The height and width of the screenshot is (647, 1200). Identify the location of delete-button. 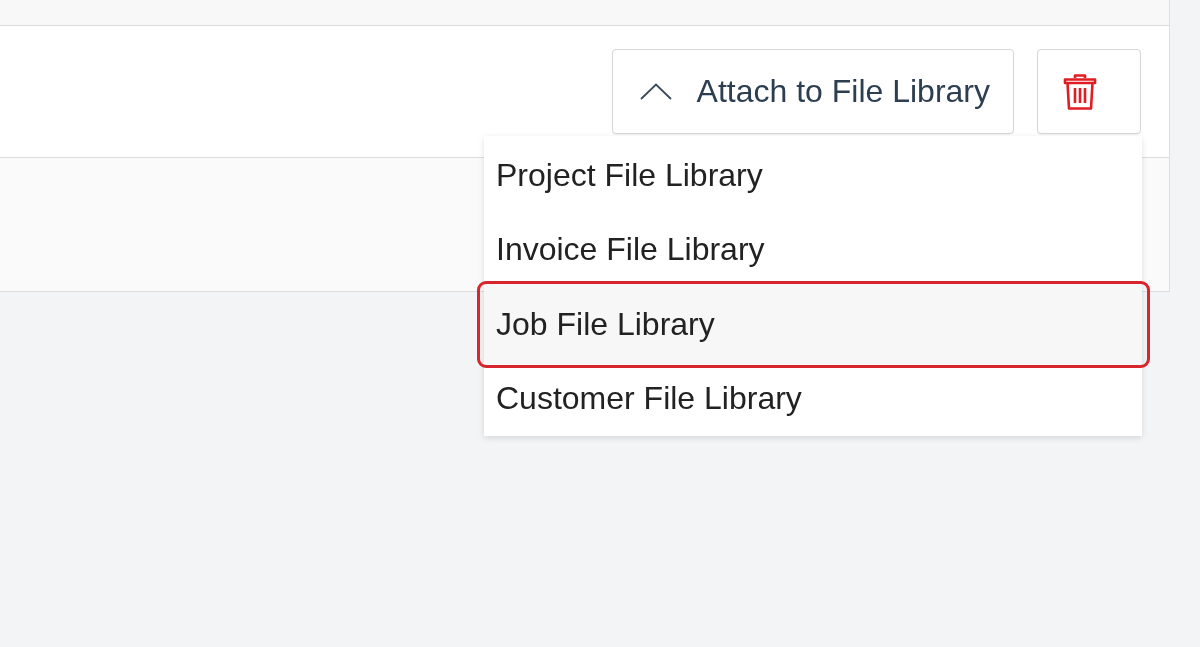
(1089, 91).